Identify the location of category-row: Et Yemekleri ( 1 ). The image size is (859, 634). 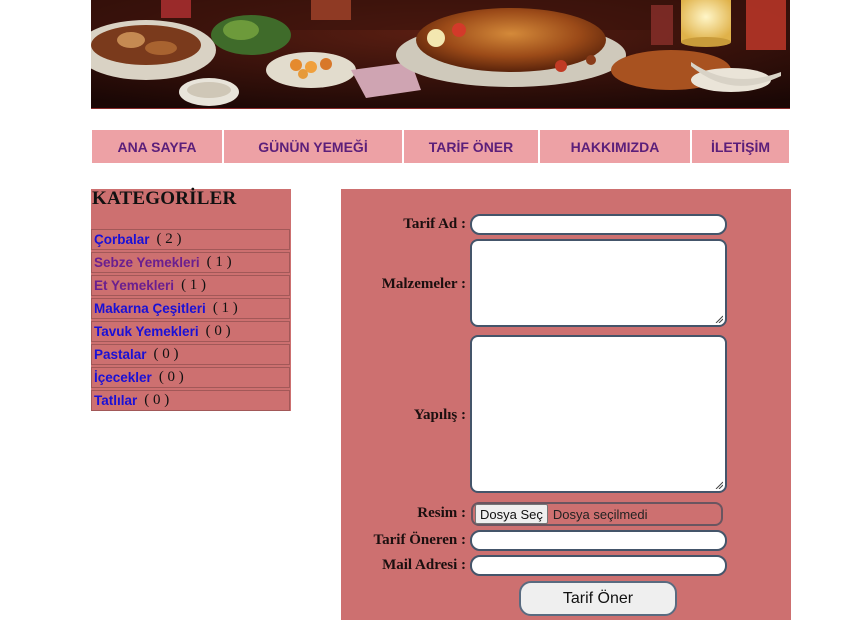
(190, 285).